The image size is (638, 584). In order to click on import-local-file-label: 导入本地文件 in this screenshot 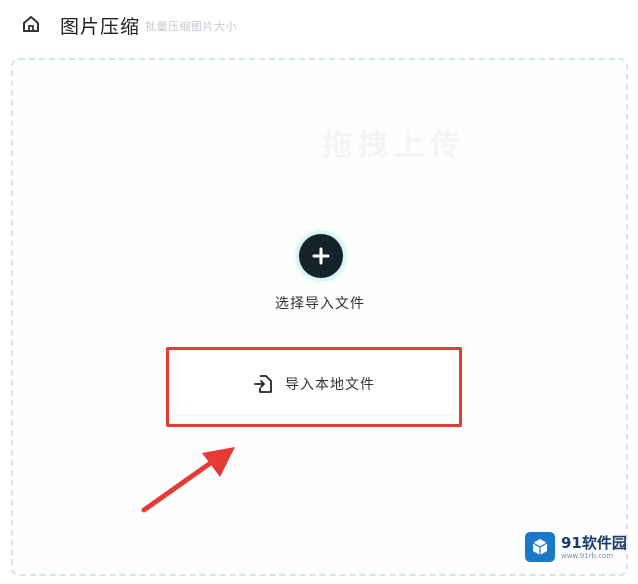, I will do `click(330, 385)`.